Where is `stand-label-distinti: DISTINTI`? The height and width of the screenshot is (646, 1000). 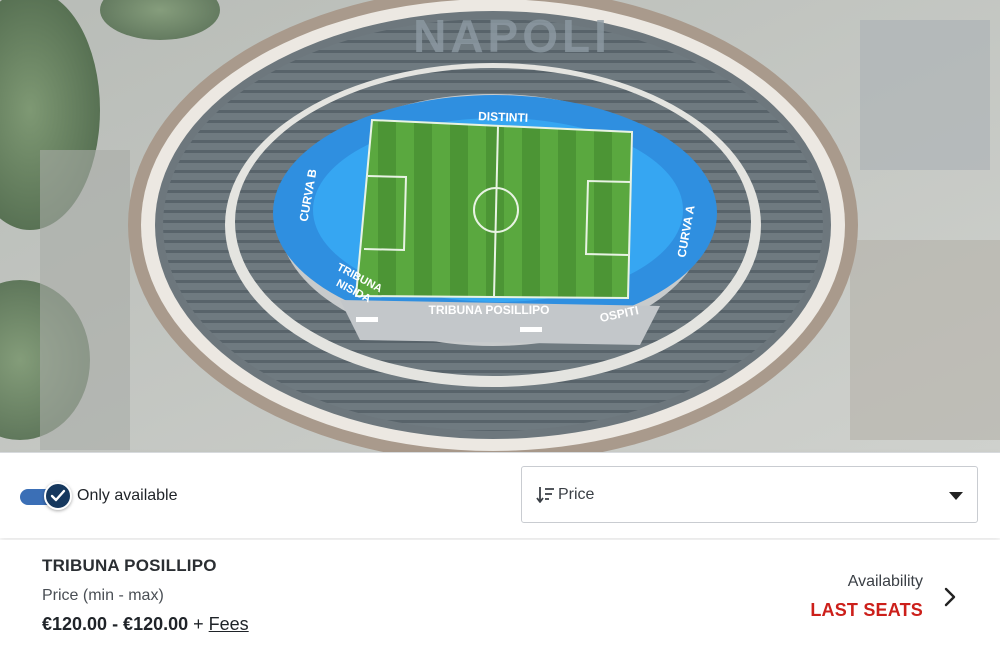
stand-label-distinti: DISTINTI is located at coordinates (503, 117).